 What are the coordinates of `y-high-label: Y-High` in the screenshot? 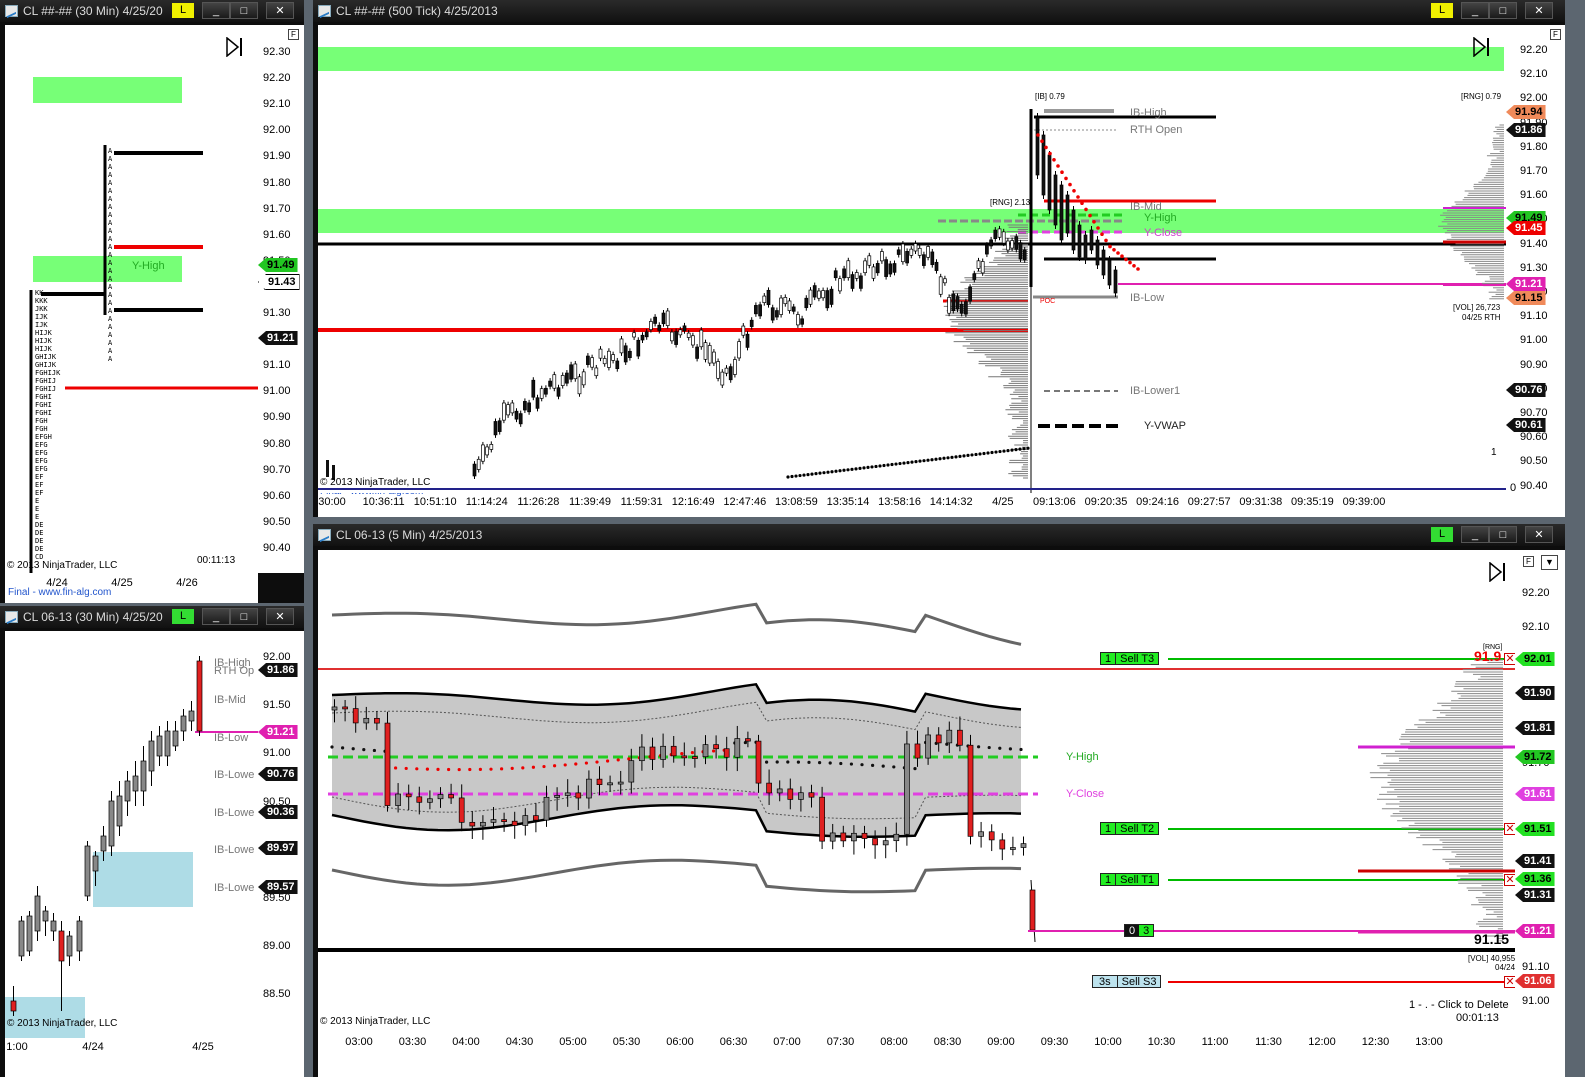 It's located at (148, 266).